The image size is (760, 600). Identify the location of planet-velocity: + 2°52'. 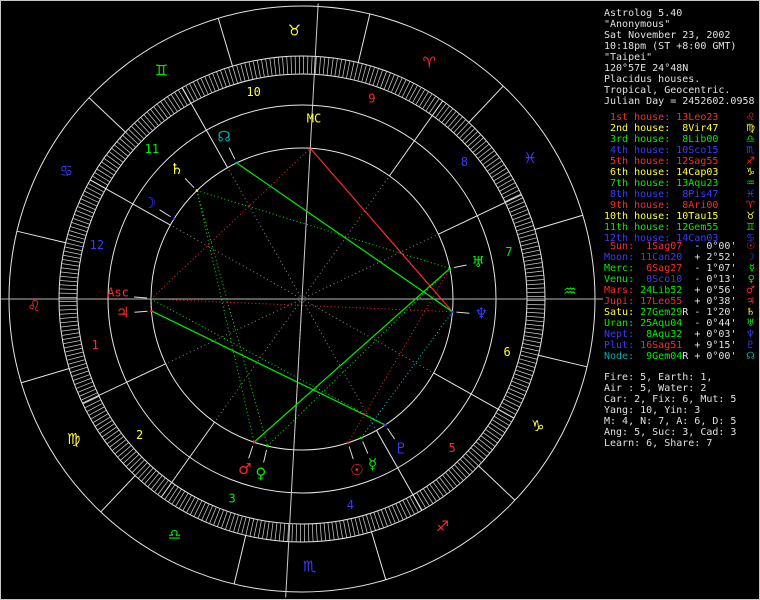
(715, 257).